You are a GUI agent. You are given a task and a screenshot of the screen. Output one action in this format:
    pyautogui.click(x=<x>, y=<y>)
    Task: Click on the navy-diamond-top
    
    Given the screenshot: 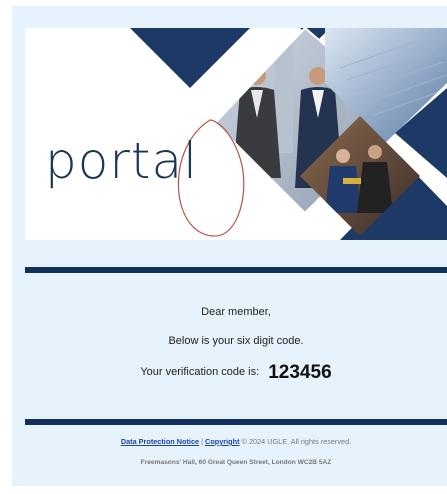 What is the action you would take?
    pyautogui.click(x=190, y=58)
    